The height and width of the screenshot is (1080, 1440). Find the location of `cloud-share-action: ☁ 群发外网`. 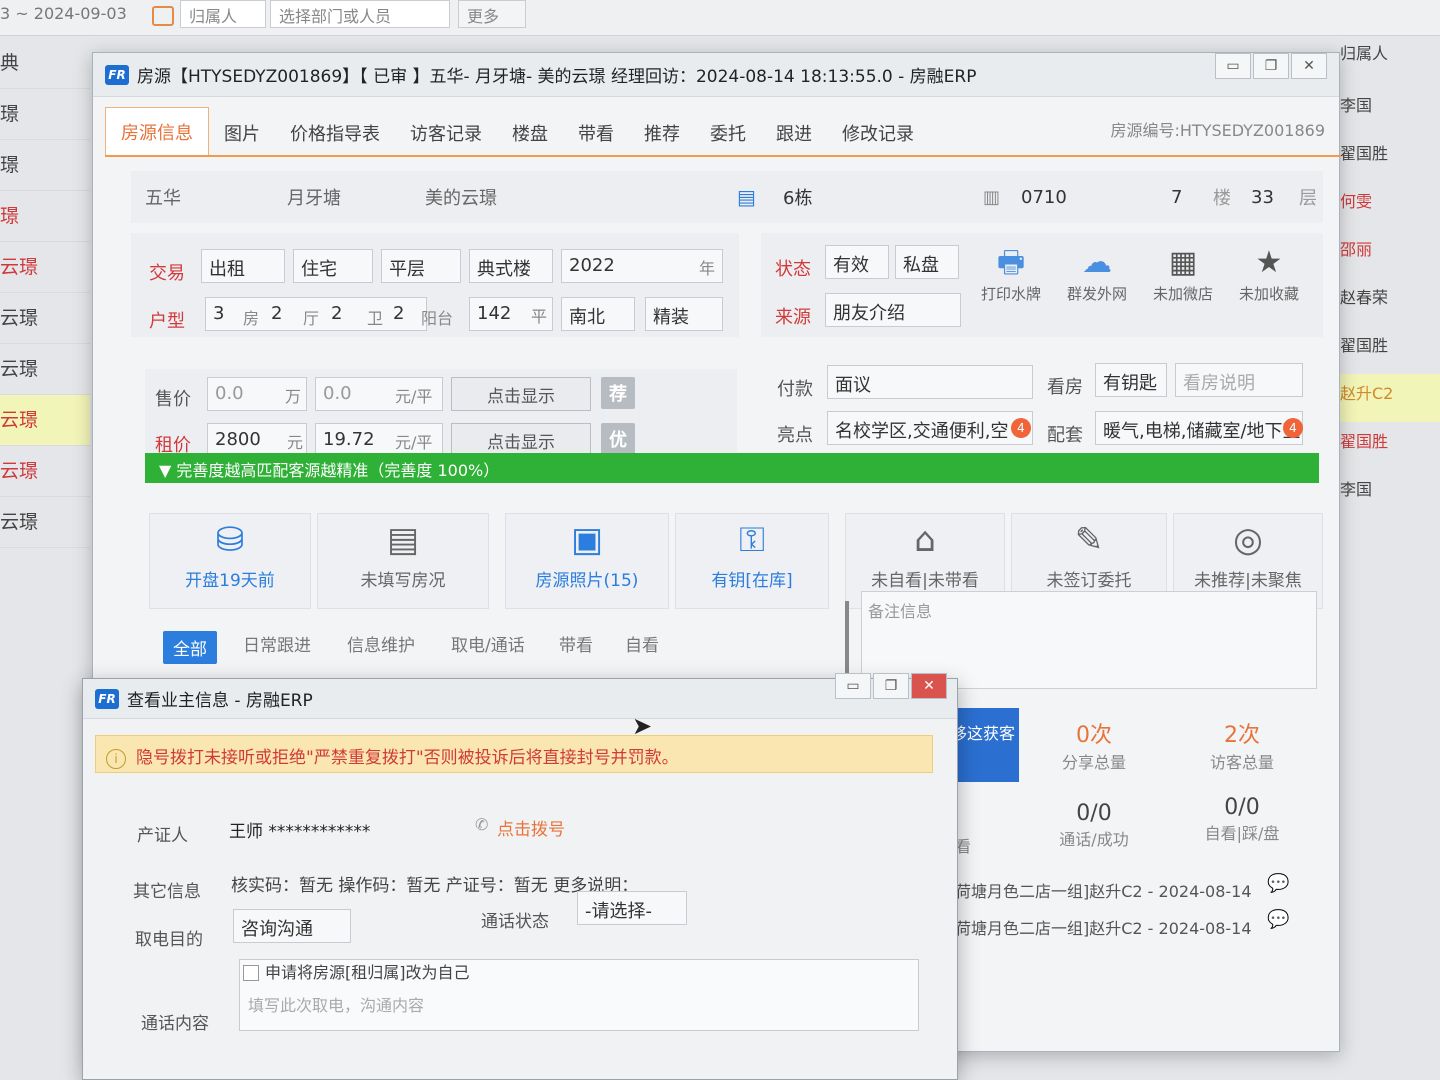

cloud-share-action: ☁ 群发外网 is located at coordinates (1097, 273).